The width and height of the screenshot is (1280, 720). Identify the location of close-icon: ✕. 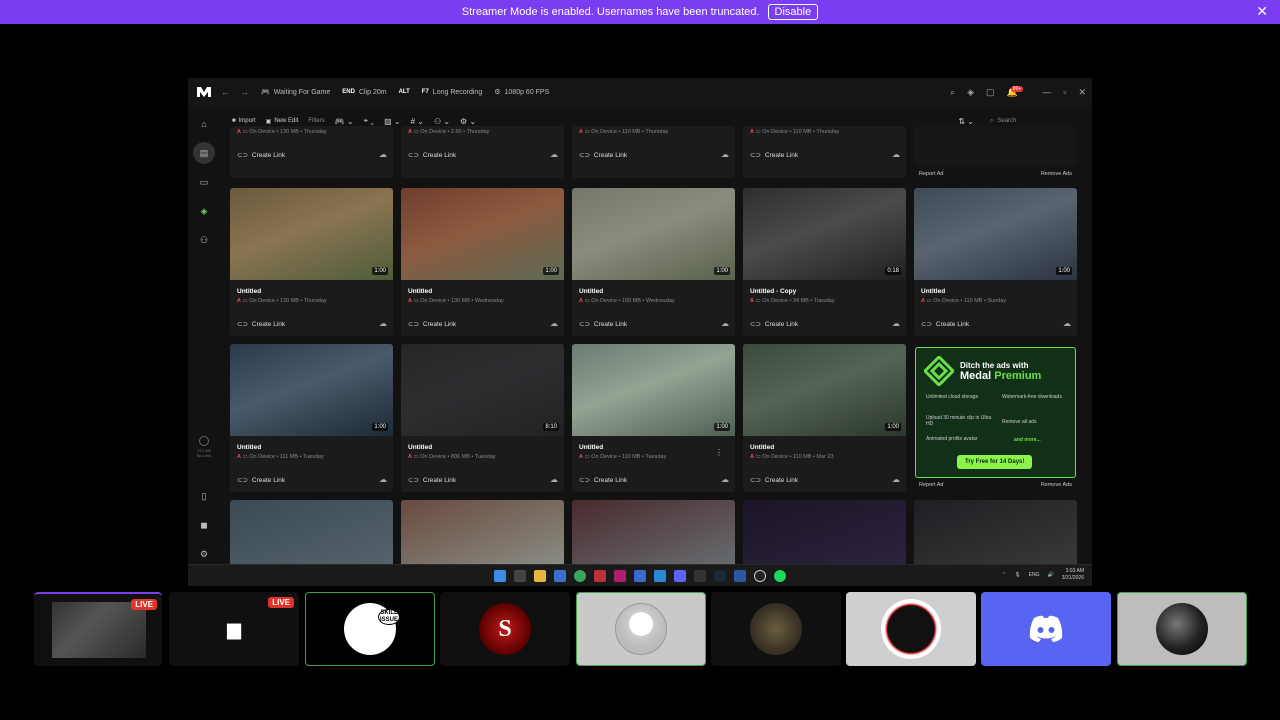
(1262, 11).